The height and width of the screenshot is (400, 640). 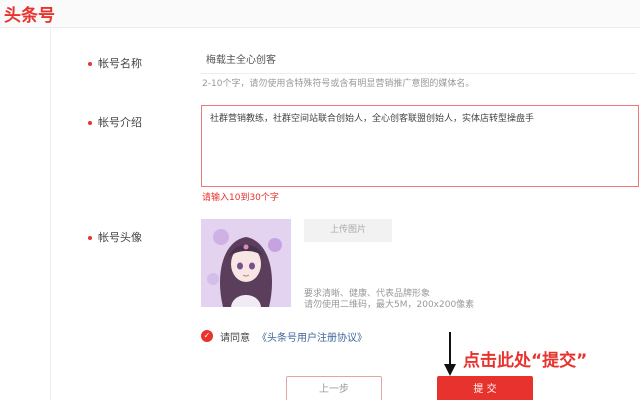 What do you see at coordinates (348, 230) in the screenshot?
I see `upload-image-button: 上传图片` at bounding box center [348, 230].